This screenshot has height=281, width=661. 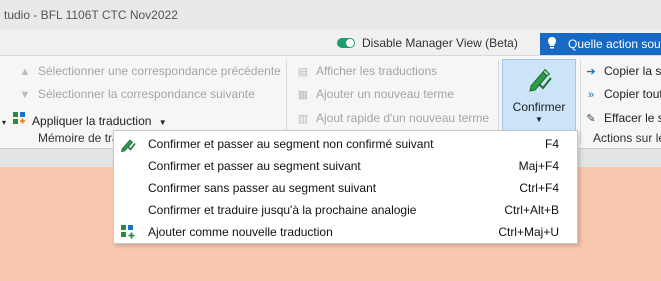 I want to click on menu-item-shortcut: F4, so click(x=551, y=144).